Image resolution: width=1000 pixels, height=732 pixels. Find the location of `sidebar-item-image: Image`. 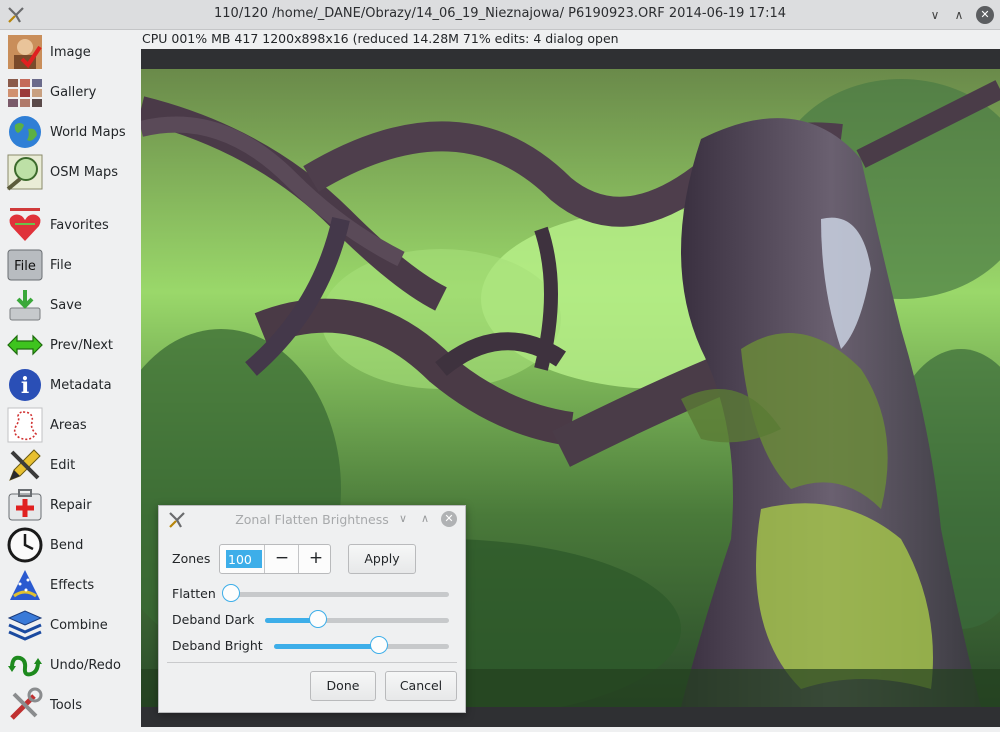

sidebar-item-image: Image is located at coordinates (71, 52).